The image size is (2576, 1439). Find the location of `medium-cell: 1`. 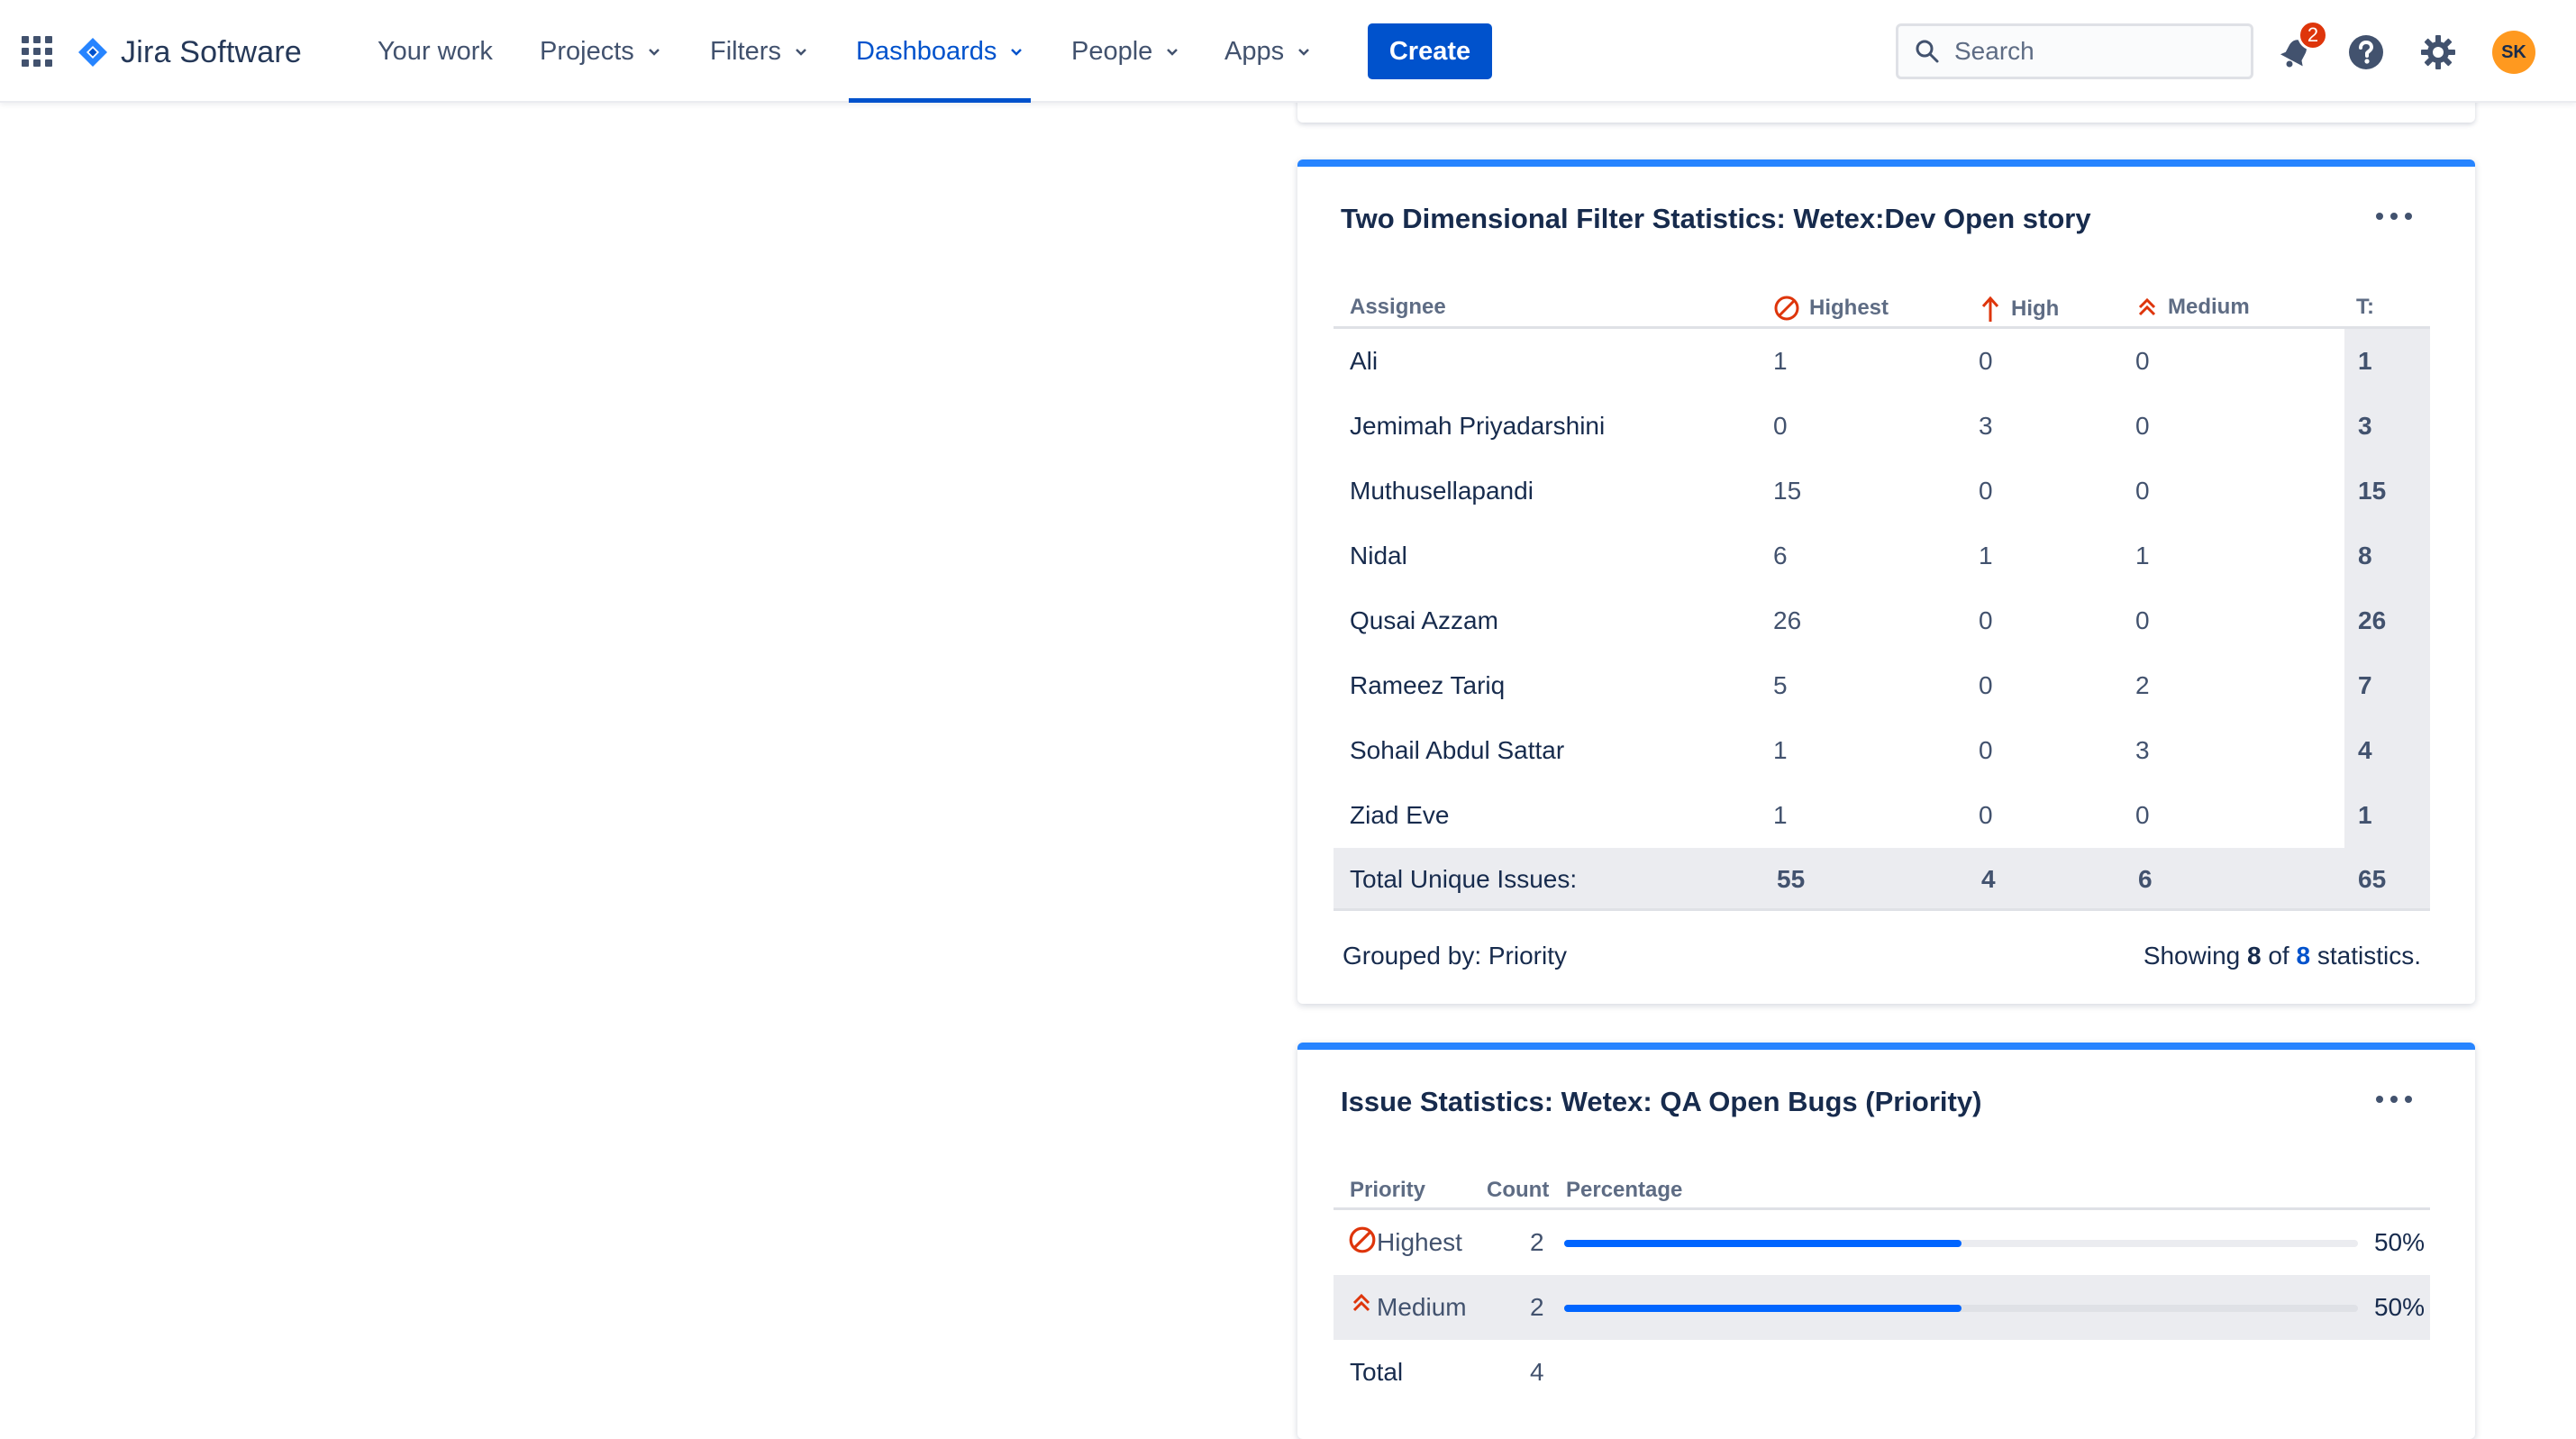

medium-cell: 1 is located at coordinates (2142, 556).